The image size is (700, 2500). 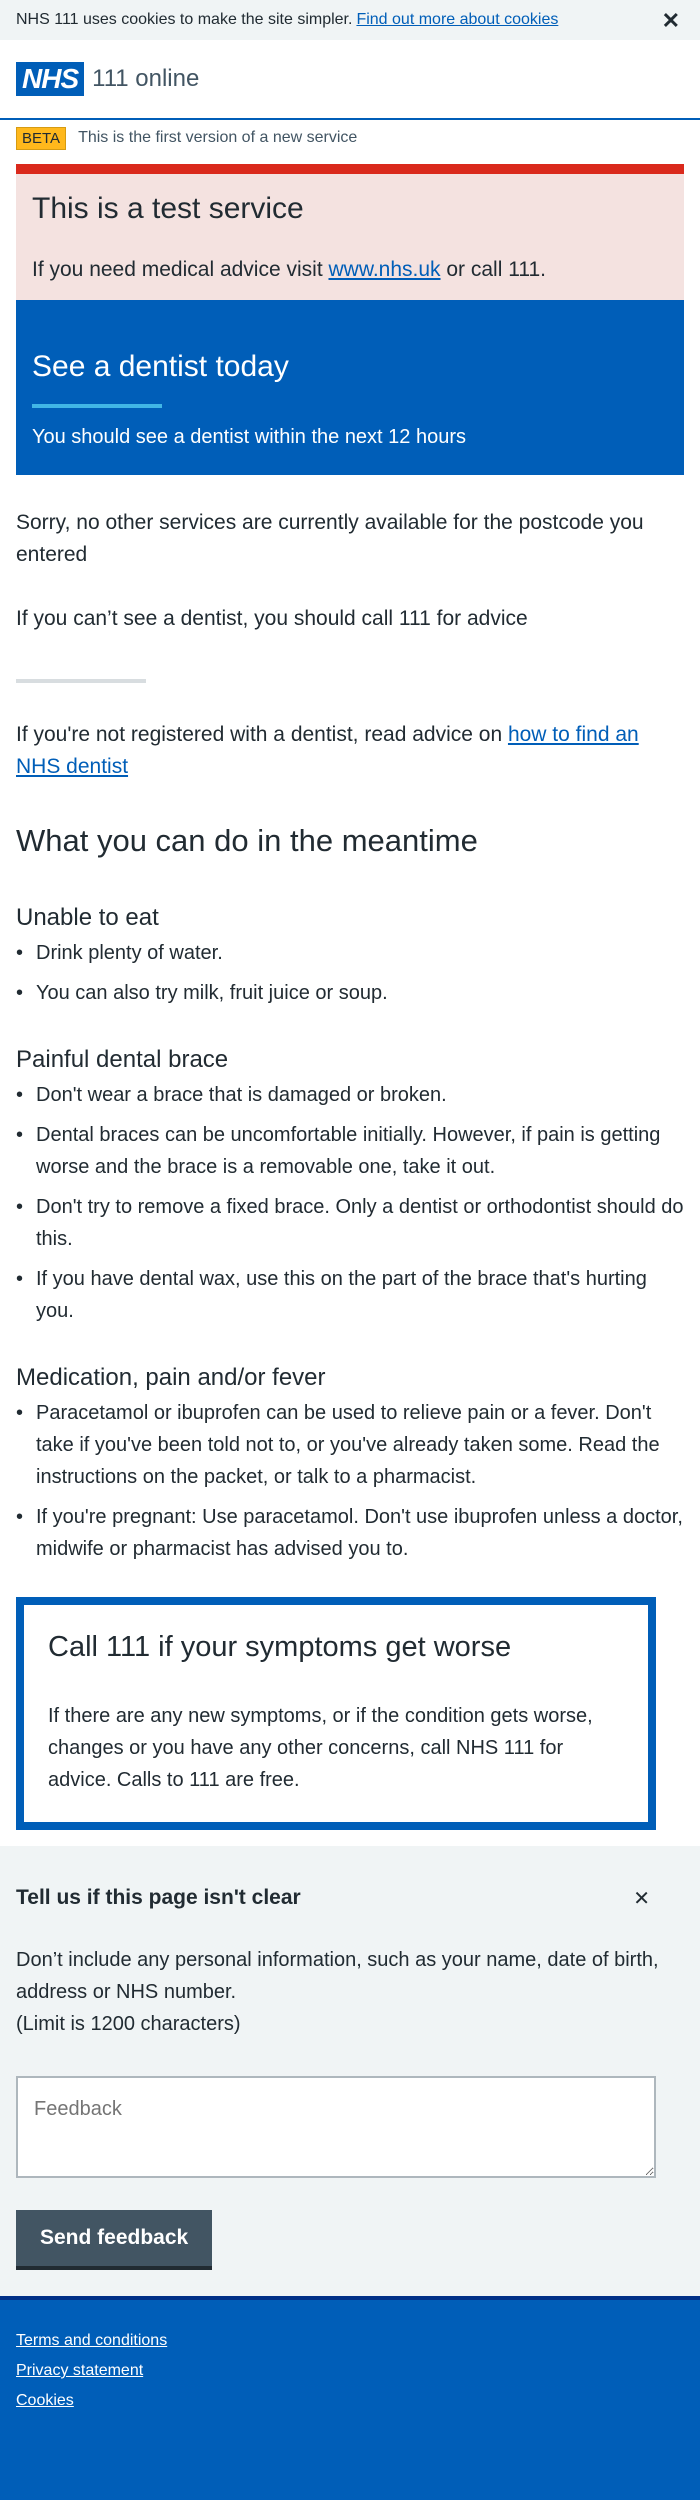 I want to click on meantime-heading: What you can do in the meantime, so click(x=247, y=840).